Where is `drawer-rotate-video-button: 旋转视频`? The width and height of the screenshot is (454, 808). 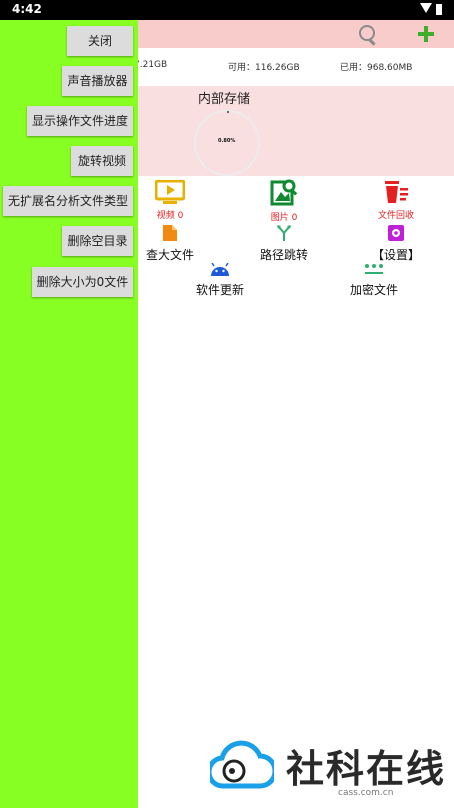
drawer-rotate-video-button: 旋转视频 is located at coordinates (102, 161).